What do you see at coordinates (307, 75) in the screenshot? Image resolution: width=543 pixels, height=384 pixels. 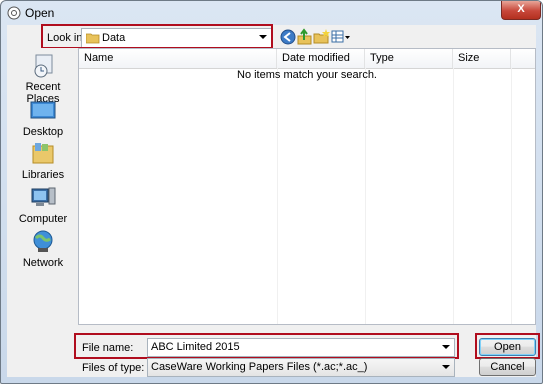 I see `empty-message: No items match your search.` at bounding box center [307, 75].